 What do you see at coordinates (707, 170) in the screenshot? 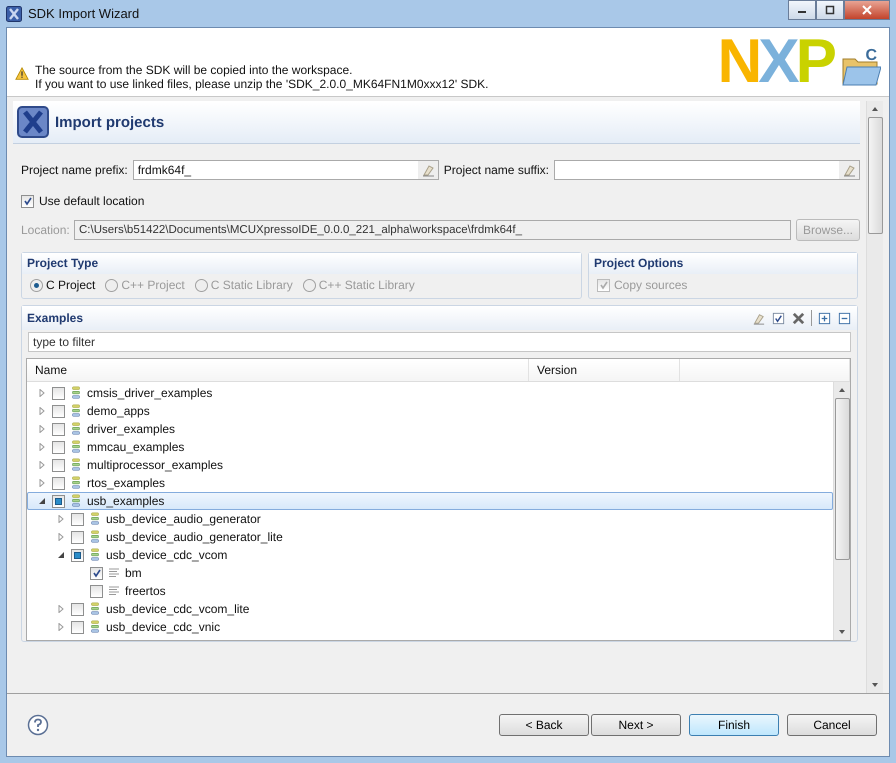
I see `suffix-field` at bounding box center [707, 170].